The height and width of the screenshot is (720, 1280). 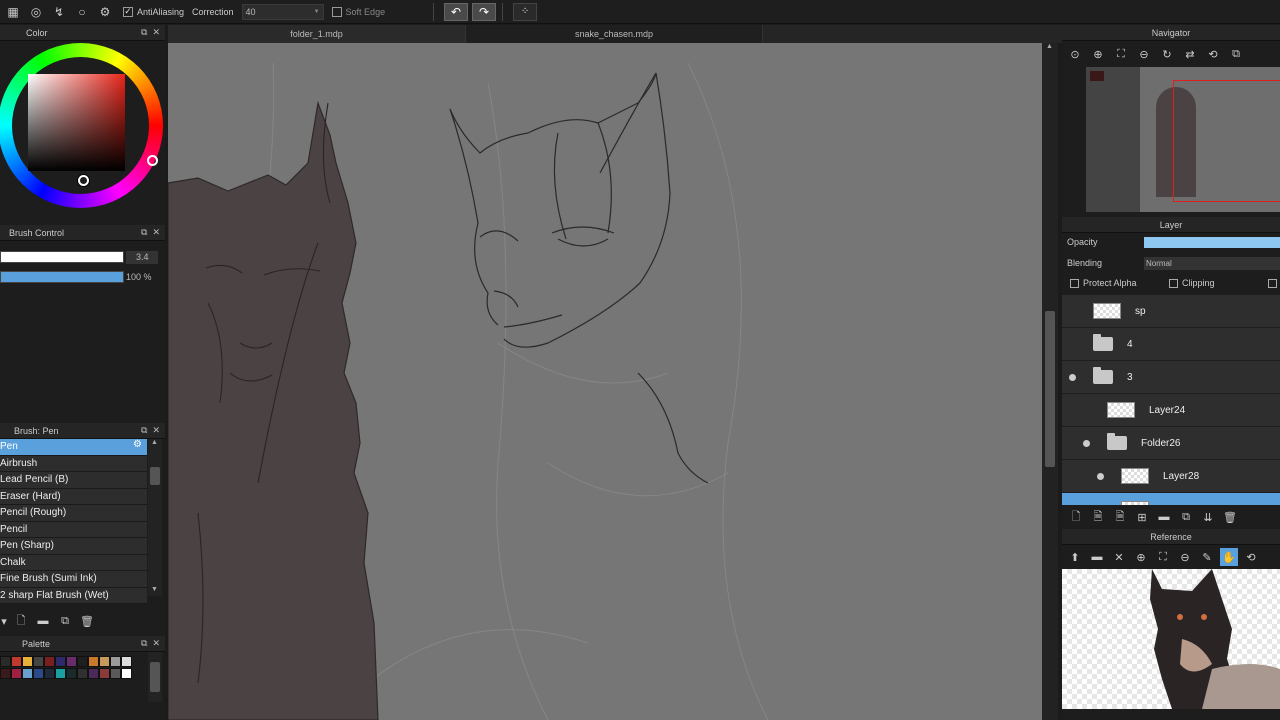 What do you see at coordinates (1186, 517) in the screenshot?
I see `duplicate-layer-icon: ⧉` at bounding box center [1186, 517].